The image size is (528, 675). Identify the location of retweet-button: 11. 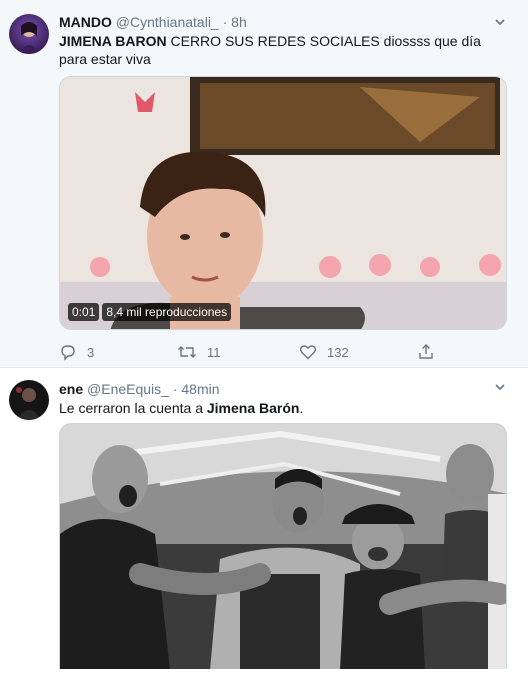
(199, 352).